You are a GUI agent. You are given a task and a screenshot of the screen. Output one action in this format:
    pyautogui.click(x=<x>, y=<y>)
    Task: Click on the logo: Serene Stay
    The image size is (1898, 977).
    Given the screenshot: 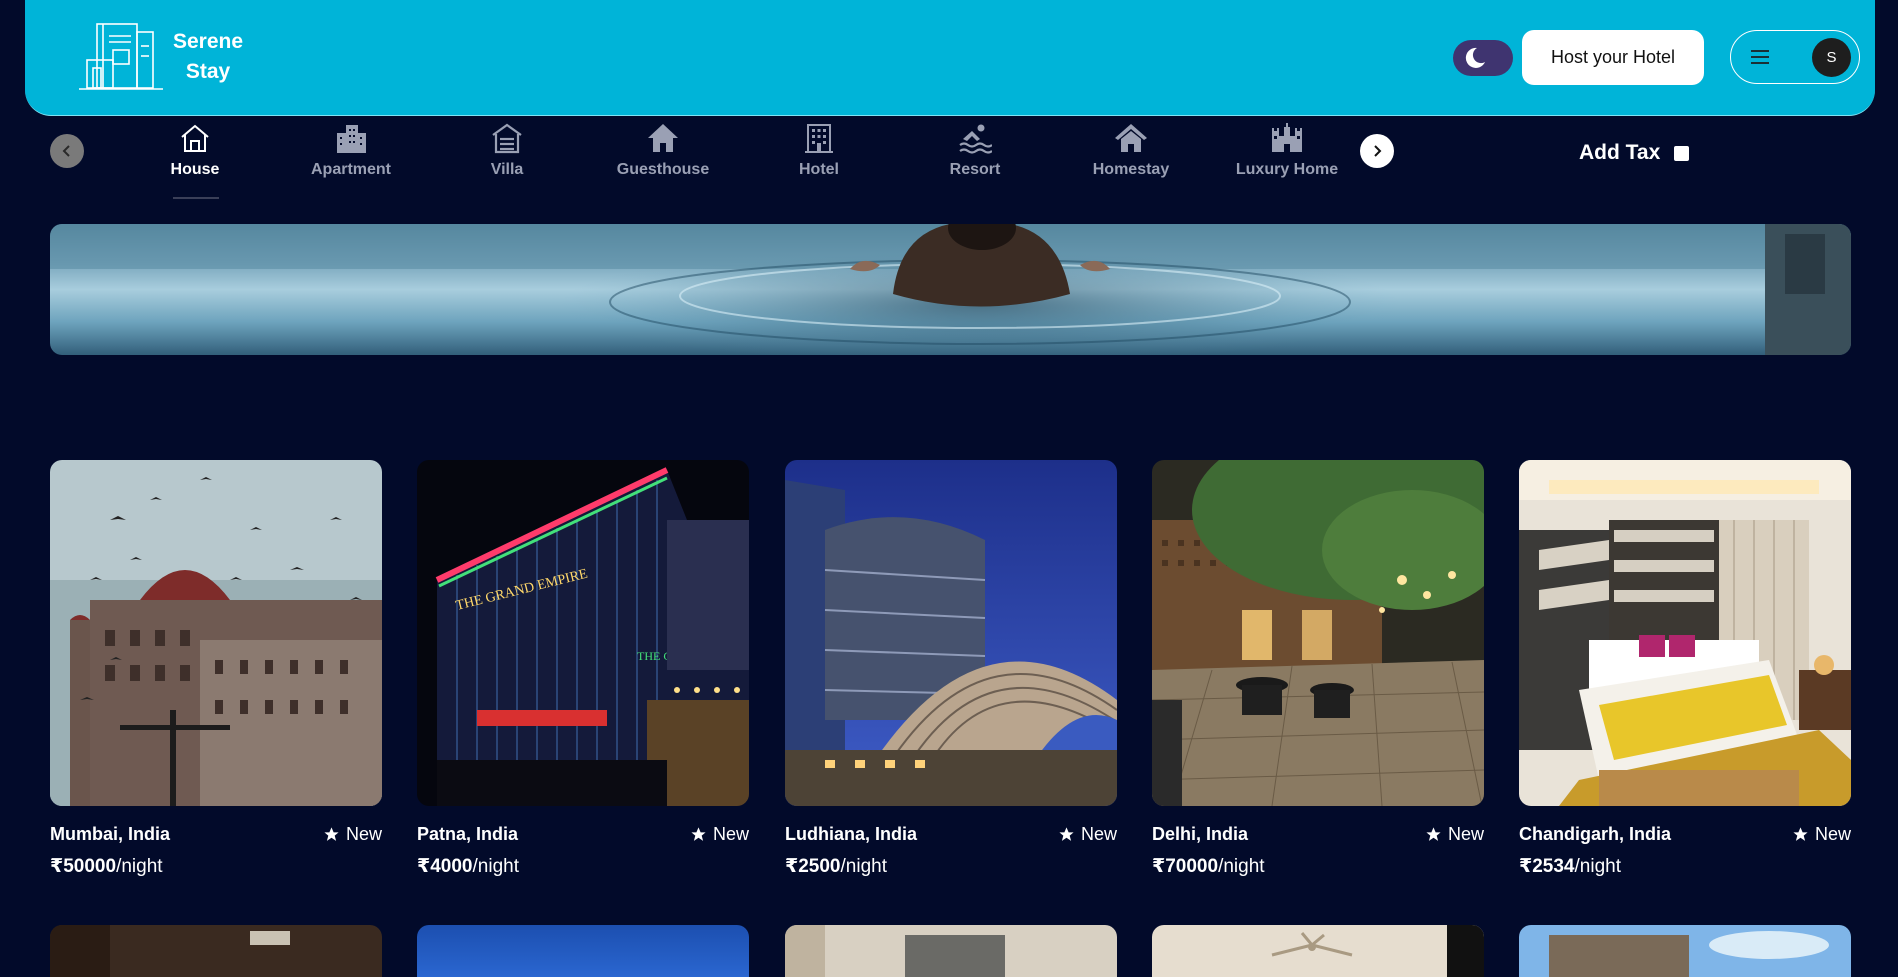 What is the action you would take?
    pyautogui.click(x=161, y=57)
    